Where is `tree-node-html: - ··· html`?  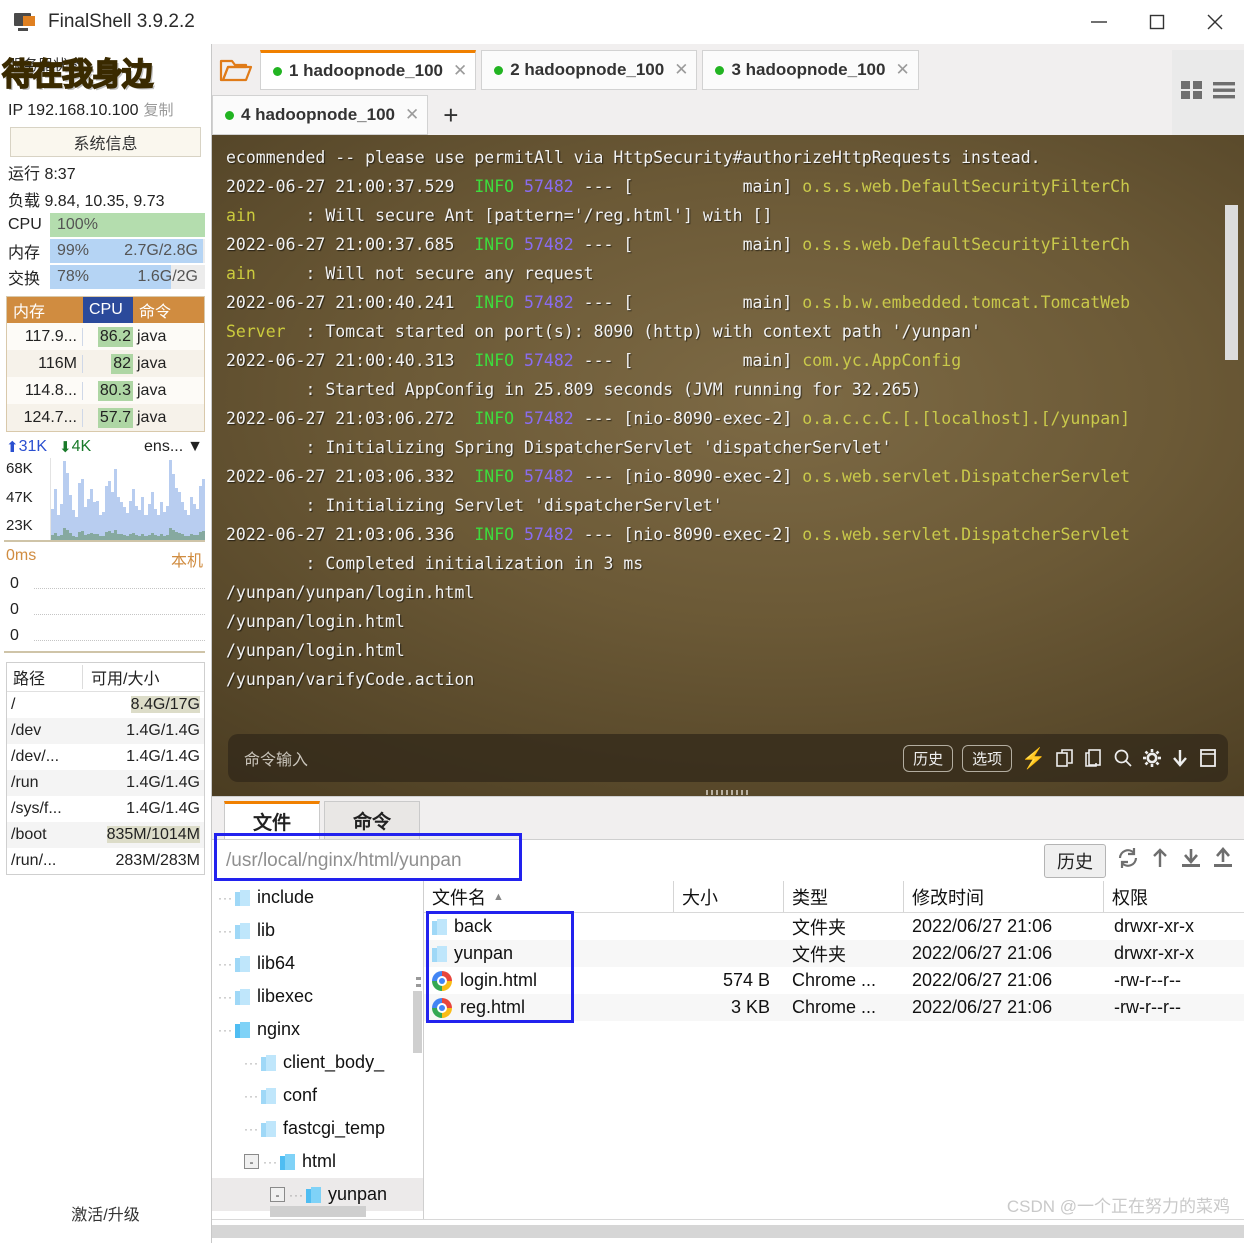 tree-node-html: - ··· html is located at coordinates (317, 1161).